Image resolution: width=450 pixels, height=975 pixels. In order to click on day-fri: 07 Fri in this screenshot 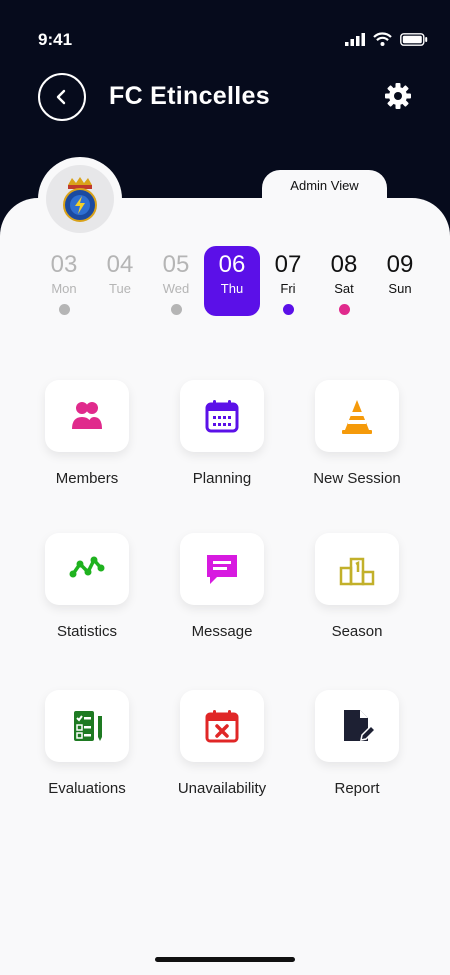, I will do `click(288, 281)`.